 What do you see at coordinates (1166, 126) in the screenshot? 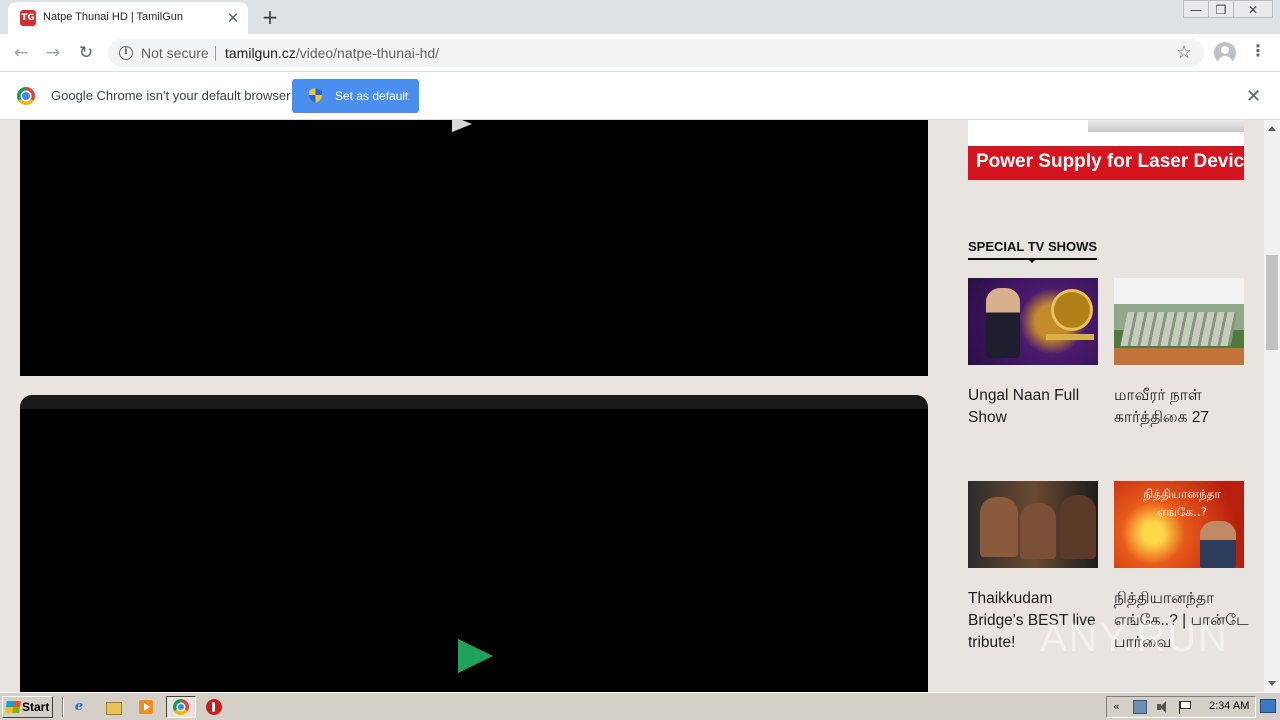
I see `ad-device-image` at bounding box center [1166, 126].